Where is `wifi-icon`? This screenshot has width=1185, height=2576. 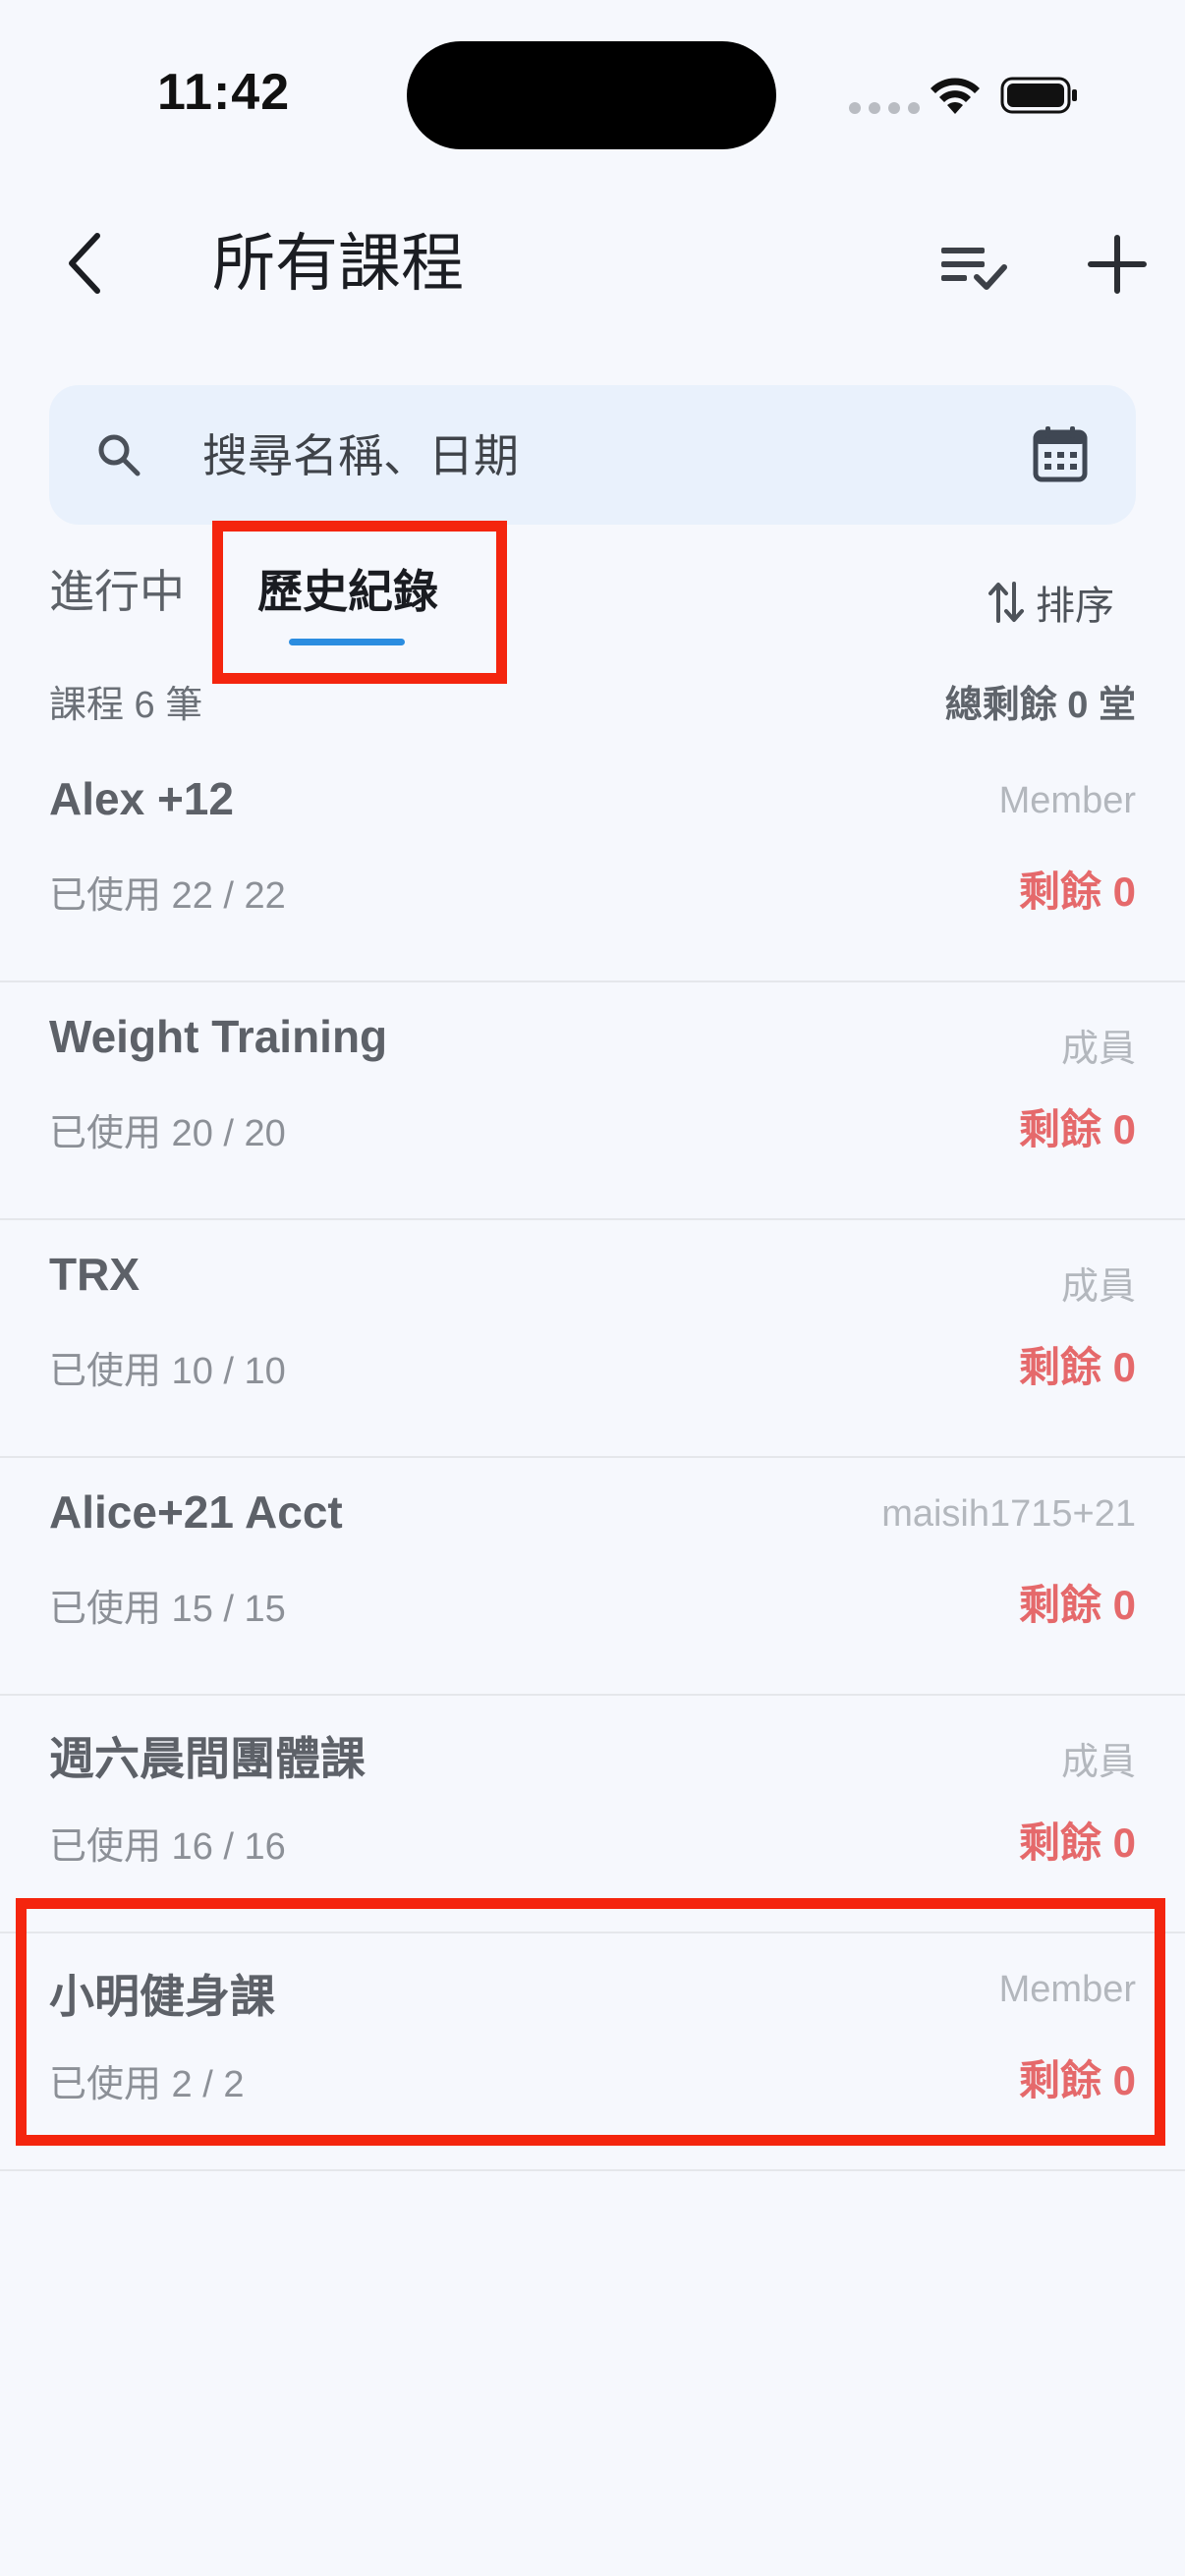
wifi-icon is located at coordinates (956, 96).